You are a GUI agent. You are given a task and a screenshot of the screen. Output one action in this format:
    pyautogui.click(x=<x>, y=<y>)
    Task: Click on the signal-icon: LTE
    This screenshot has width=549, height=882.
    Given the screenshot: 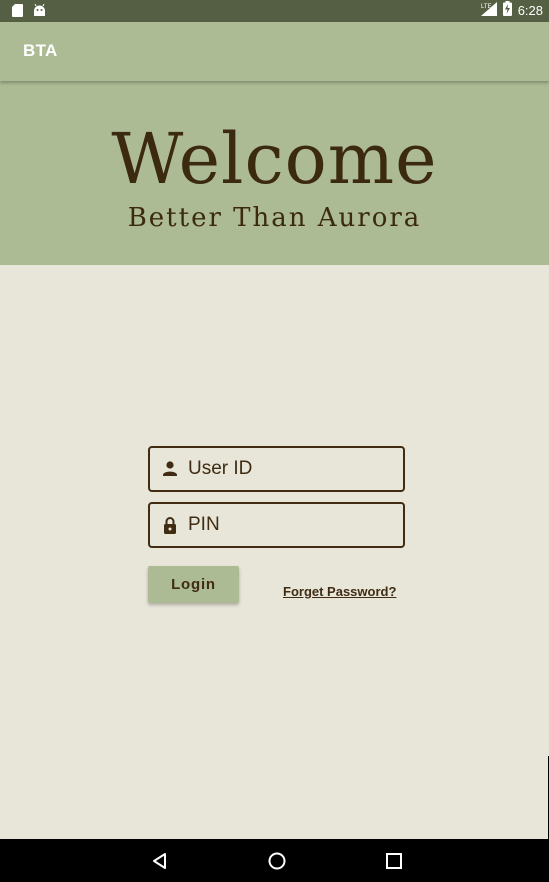 What is the action you would take?
    pyautogui.click(x=488, y=11)
    